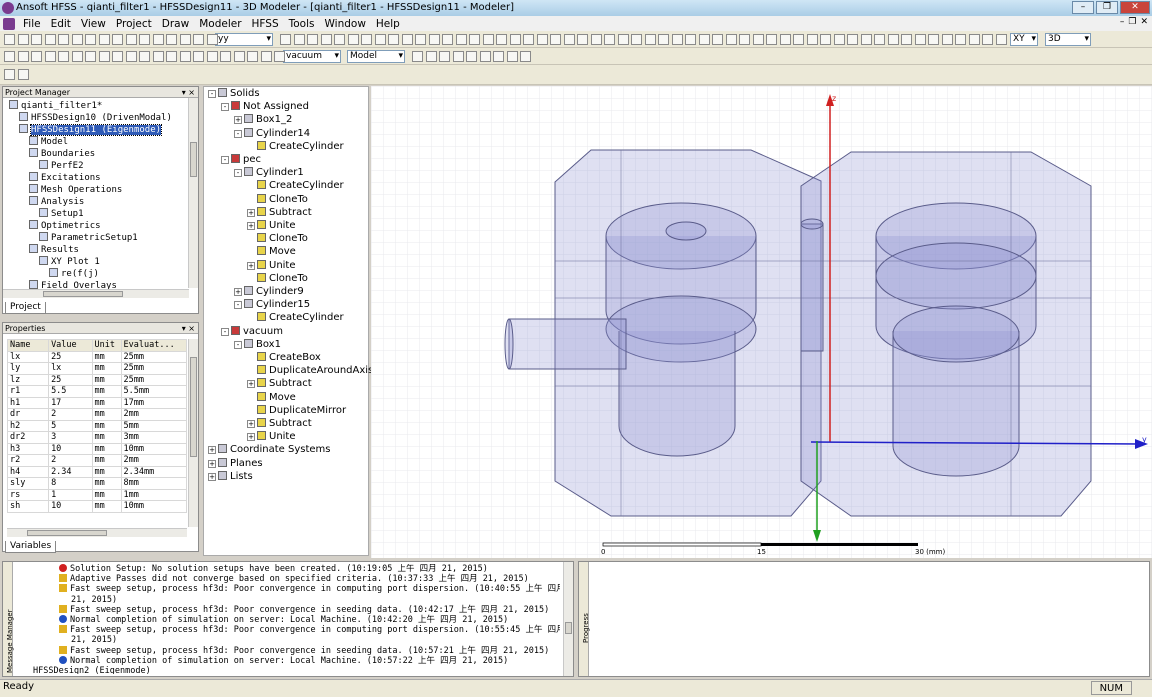  What do you see at coordinates (70, 345) in the screenshot?
I see `column-header: Value` at bounding box center [70, 345].